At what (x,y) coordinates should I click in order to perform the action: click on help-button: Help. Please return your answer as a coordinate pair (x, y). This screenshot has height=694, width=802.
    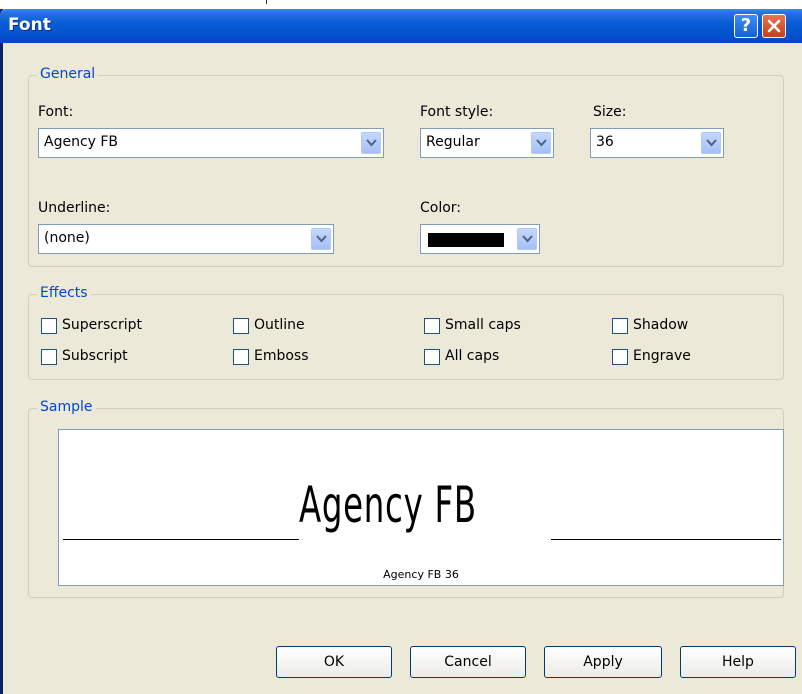
    Looking at the image, I should click on (738, 662).